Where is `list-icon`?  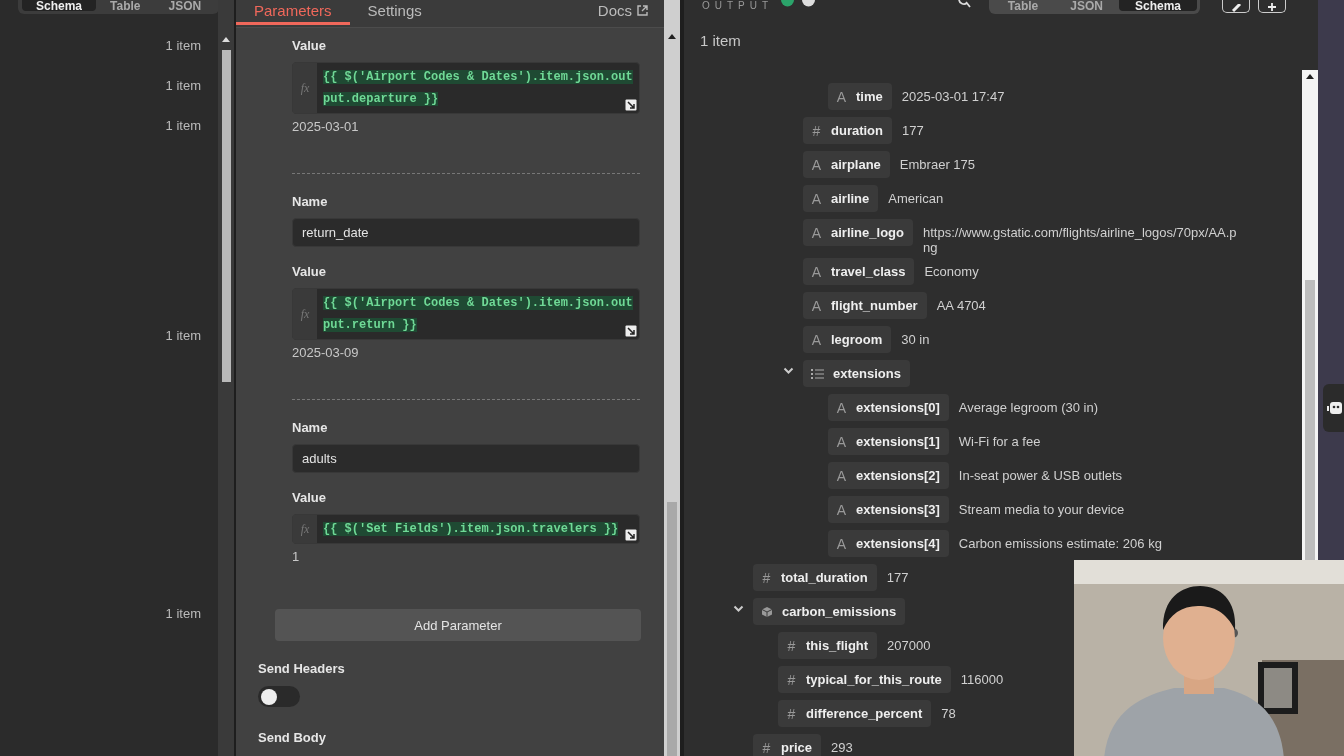 list-icon is located at coordinates (817, 373).